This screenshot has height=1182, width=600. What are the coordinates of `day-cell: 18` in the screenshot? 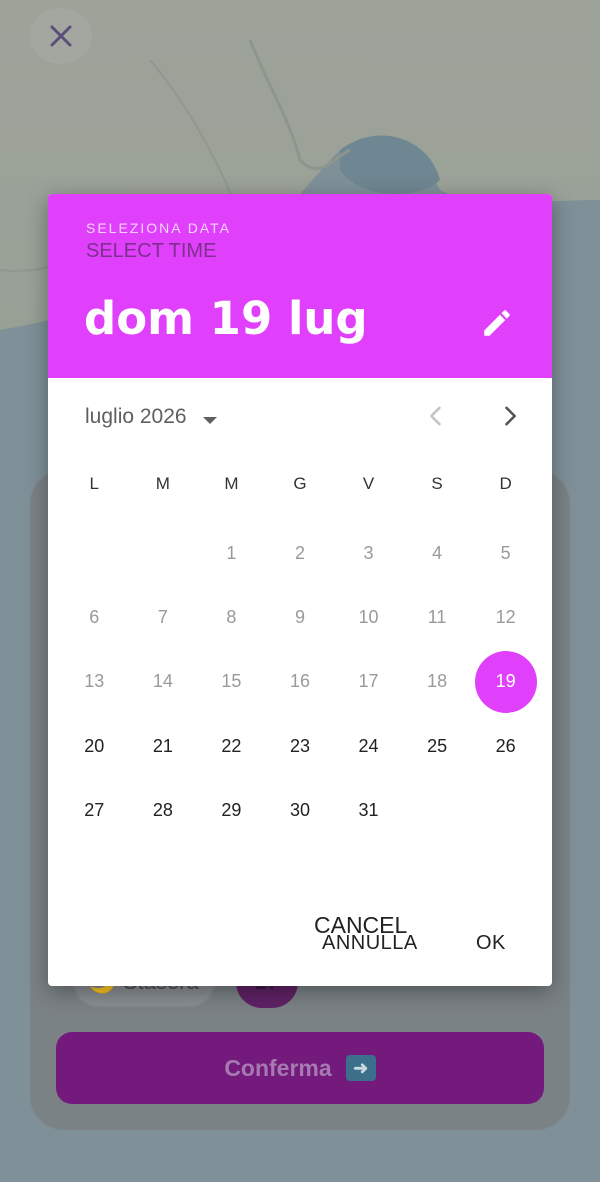 It's located at (437, 682).